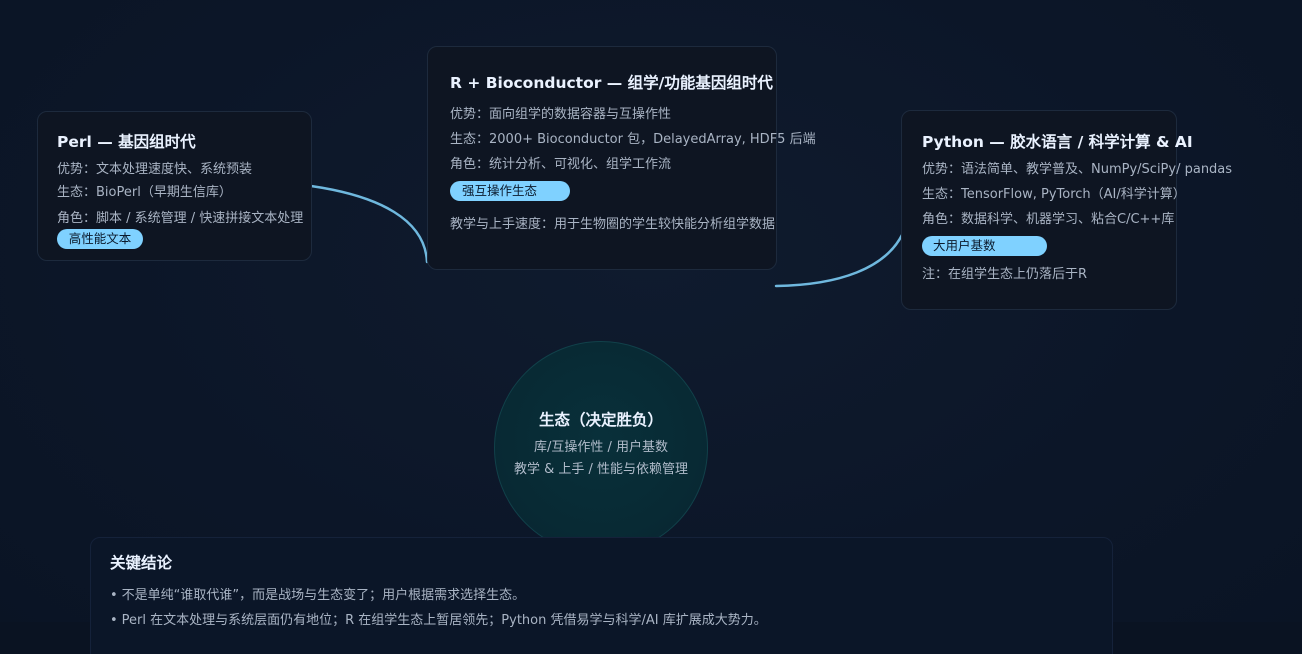  What do you see at coordinates (180, 218) in the screenshot?
I see `perl-role: 角色：脚本 / 系统管理 / 快速拼接文本处理` at bounding box center [180, 218].